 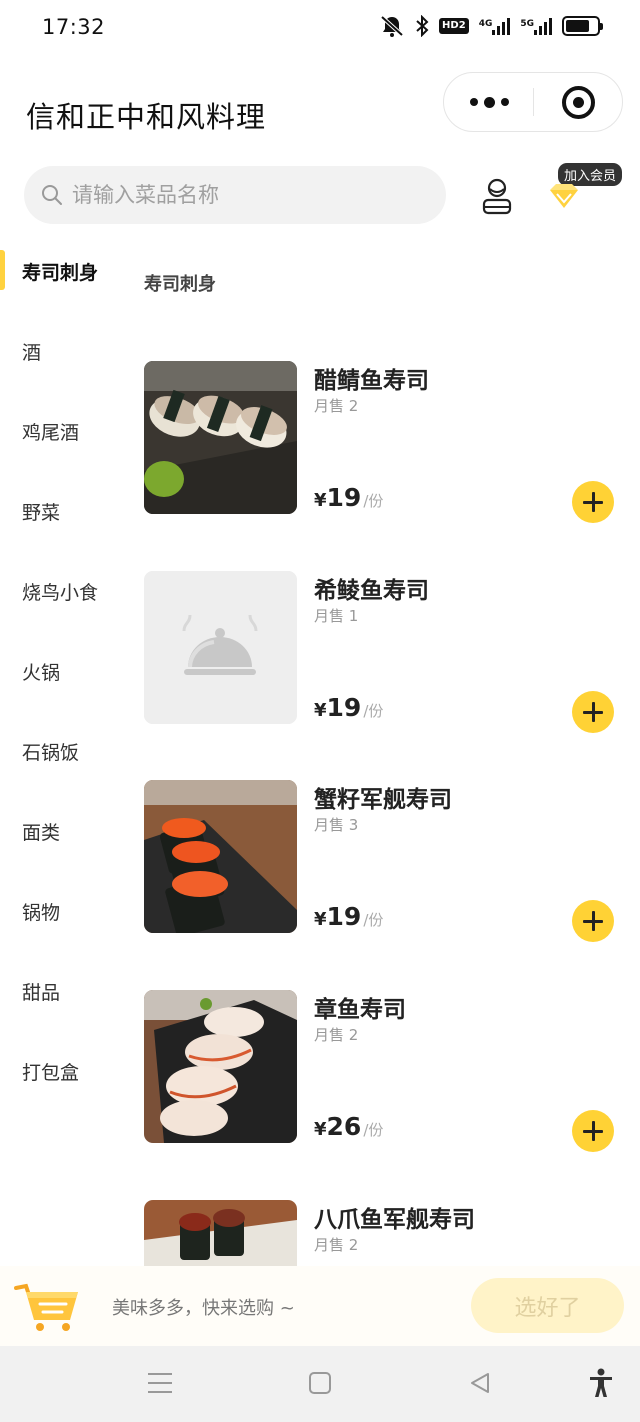 I want to click on page-title: 信和正中和风料理, so click(x=146, y=117).